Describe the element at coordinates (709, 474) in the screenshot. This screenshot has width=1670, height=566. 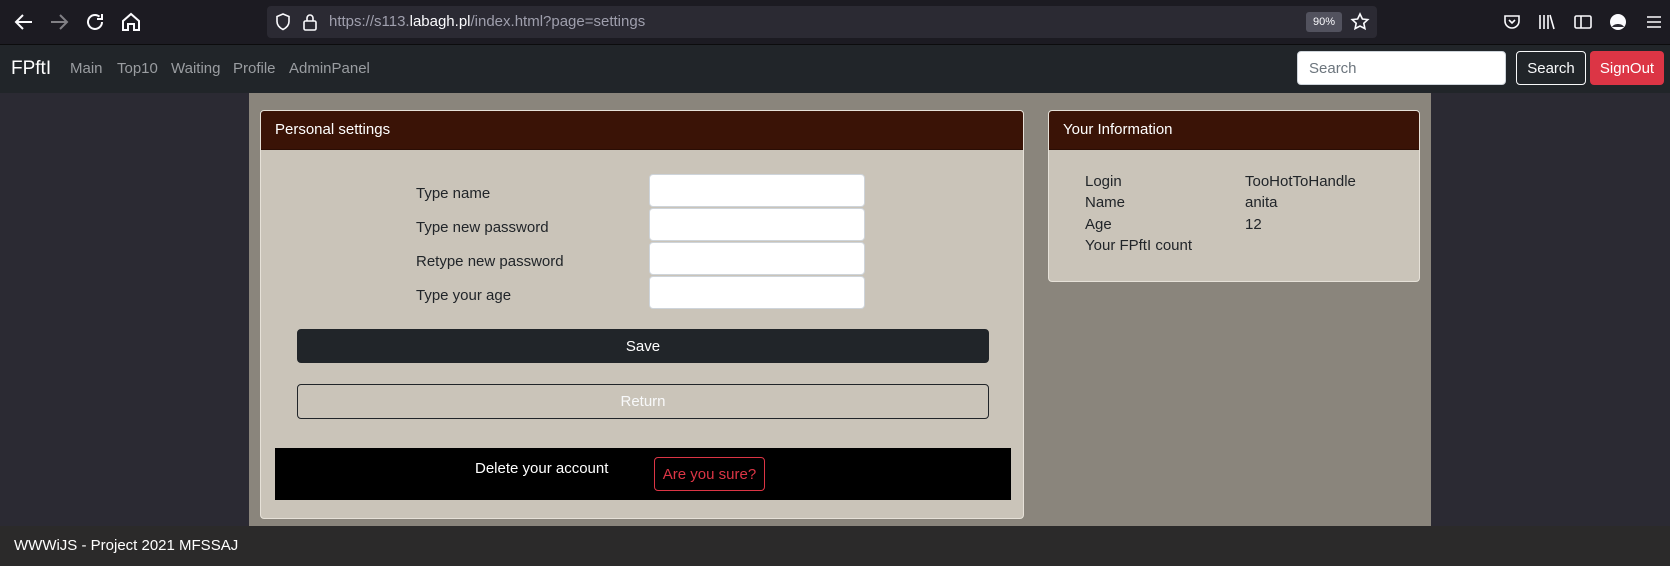
I see `delete-confirm-button: Are you sure?` at that location.